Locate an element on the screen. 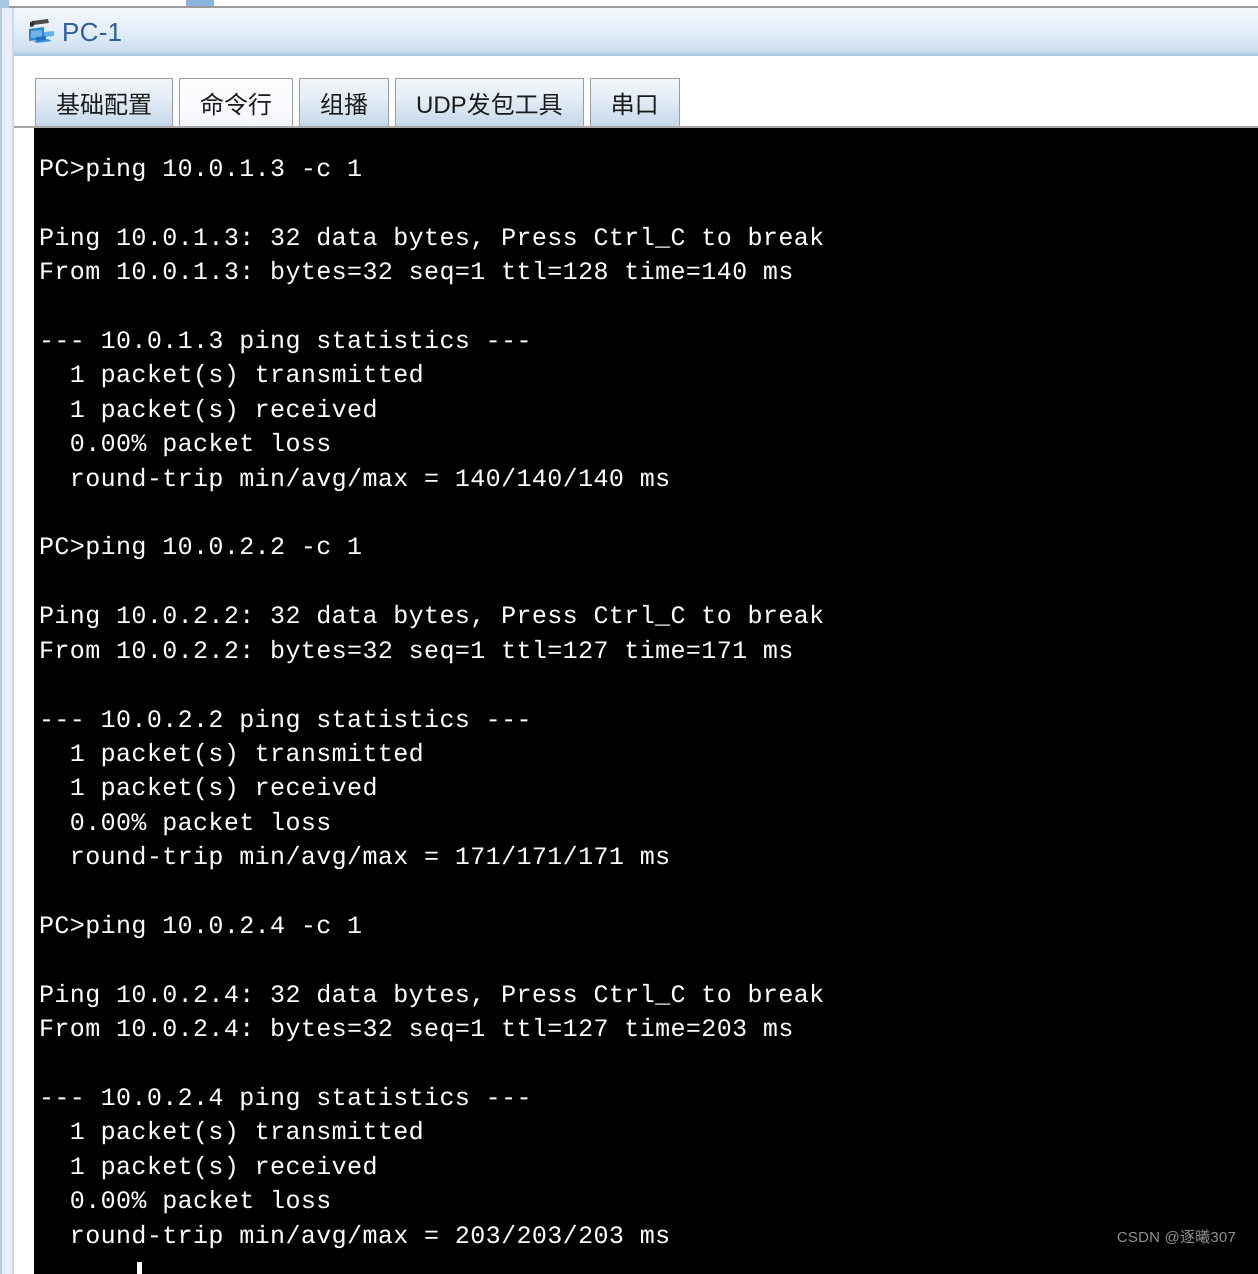  window-title-bar: PC-1 is located at coordinates (636, 32).